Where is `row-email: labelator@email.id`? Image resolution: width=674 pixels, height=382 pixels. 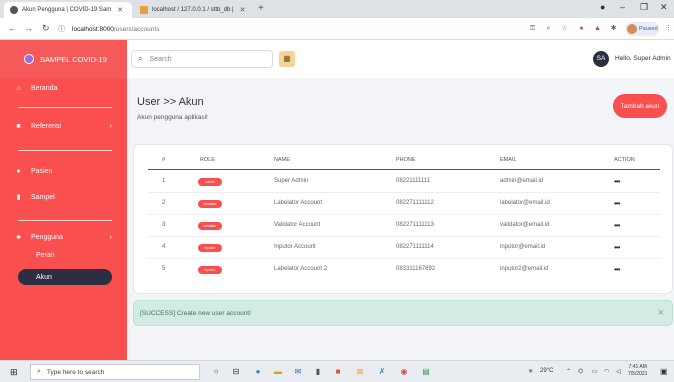 row-email: labelator@email.id is located at coordinates (525, 203).